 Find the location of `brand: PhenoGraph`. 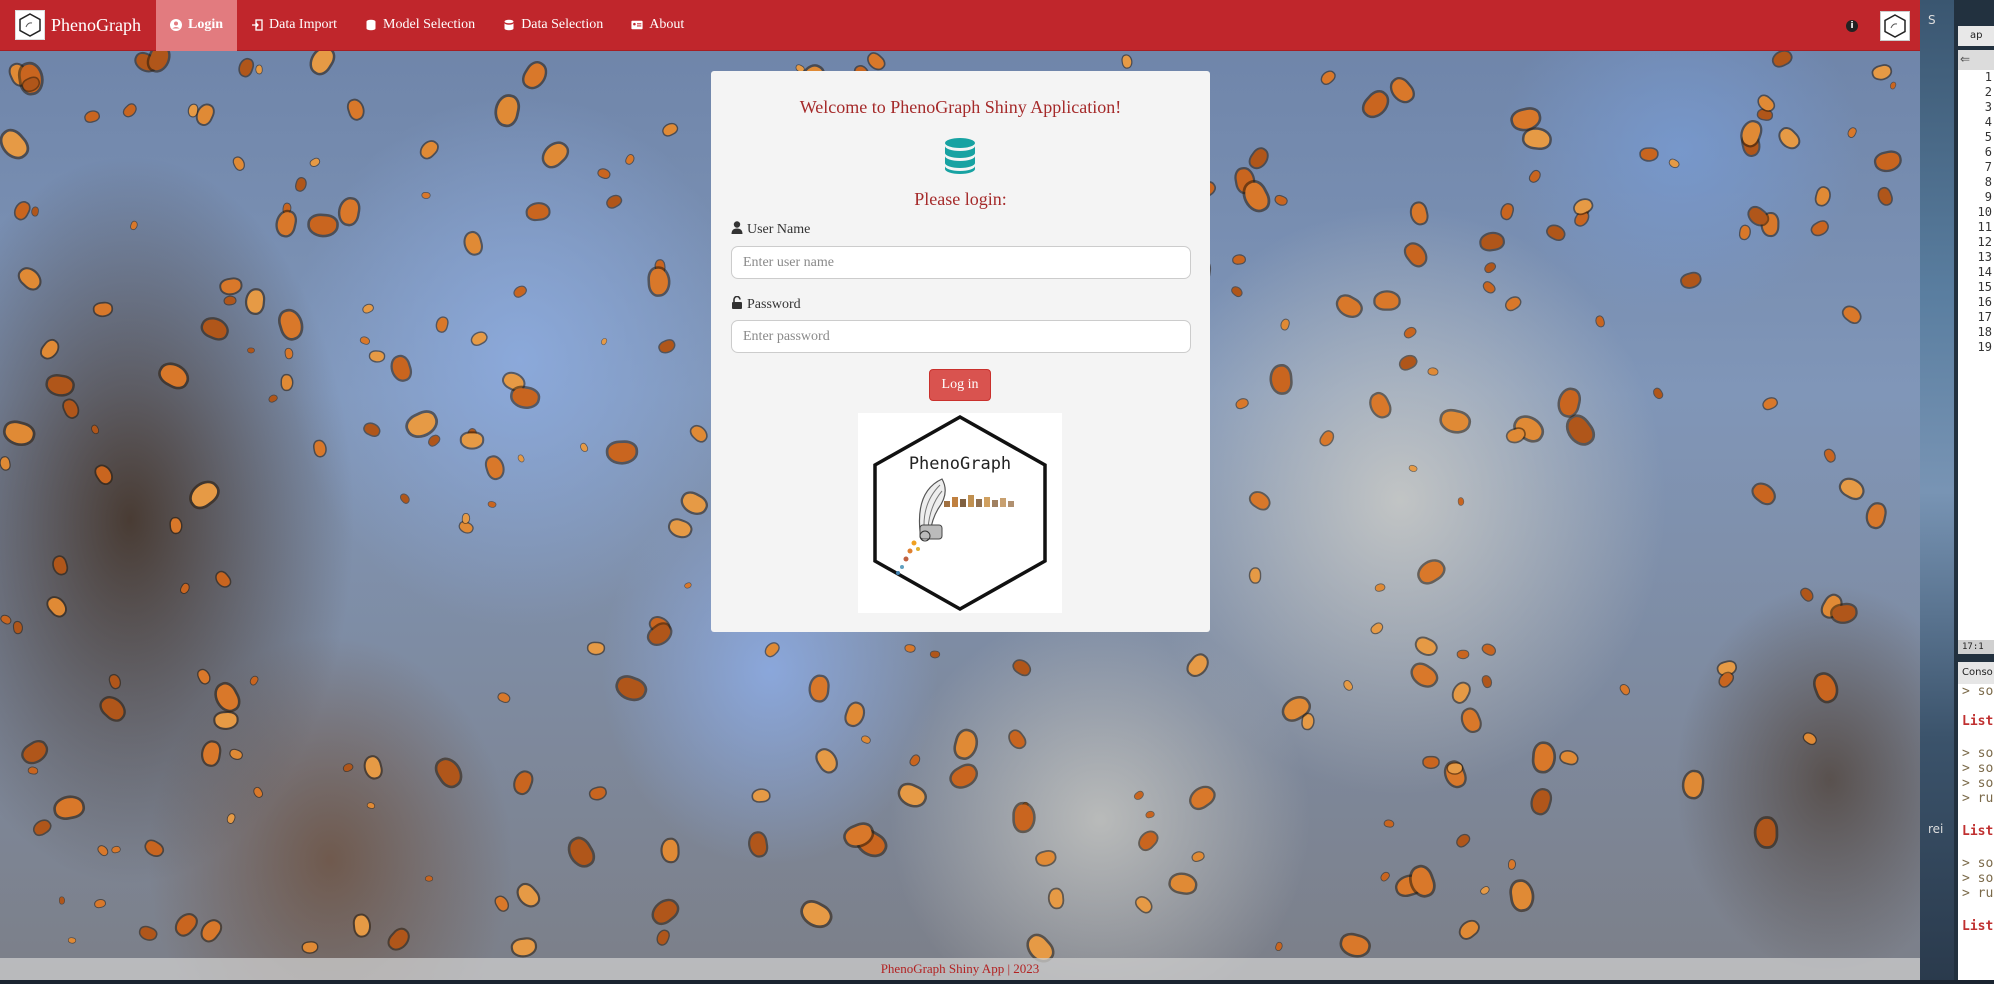

brand: PhenoGraph is located at coordinates (78, 25).